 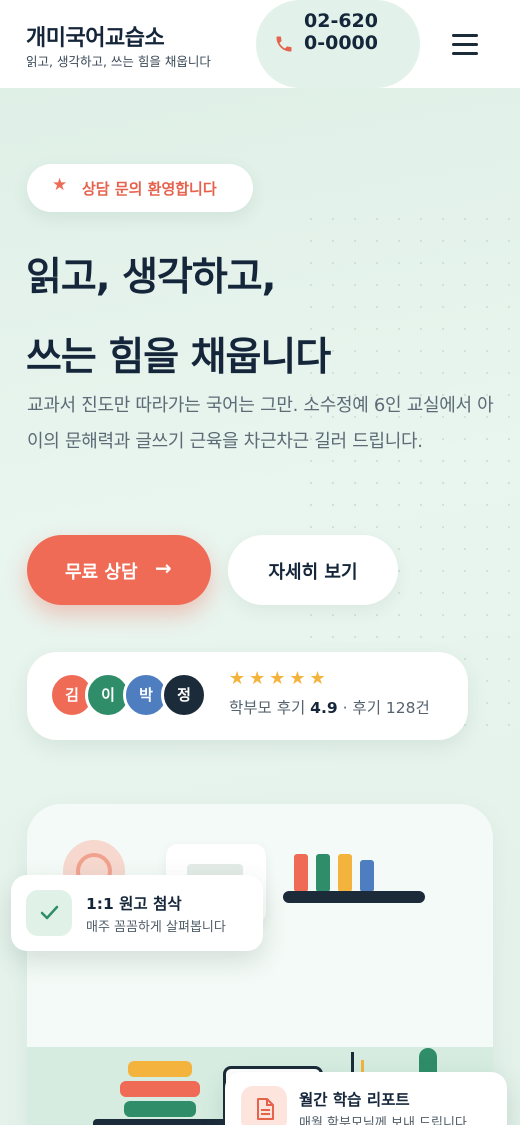 What do you see at coordinates (178, 318) in the screenshot?
I see `hero-title: 읽고, 생각하고, 쓰는 힘을 채웁니다` at bounding box center [178, 318].